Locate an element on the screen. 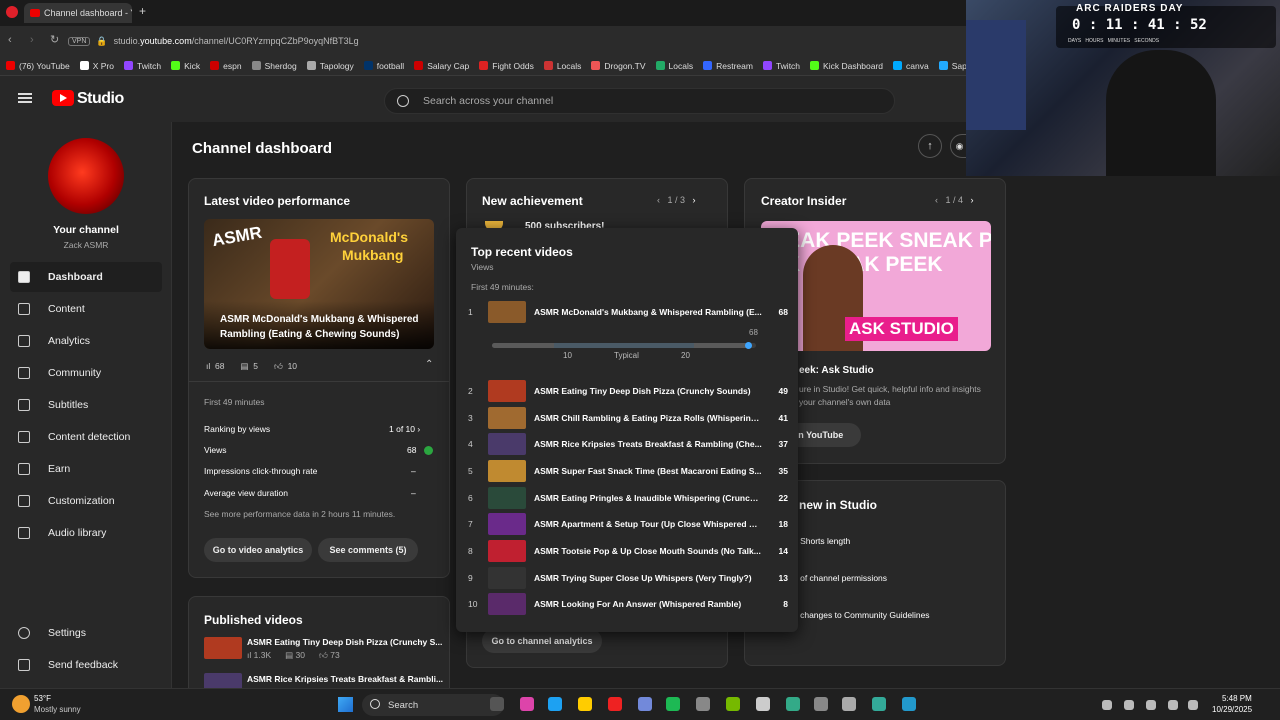  ranking-value: 1 of 10 › is located at coordinates (404, 429).